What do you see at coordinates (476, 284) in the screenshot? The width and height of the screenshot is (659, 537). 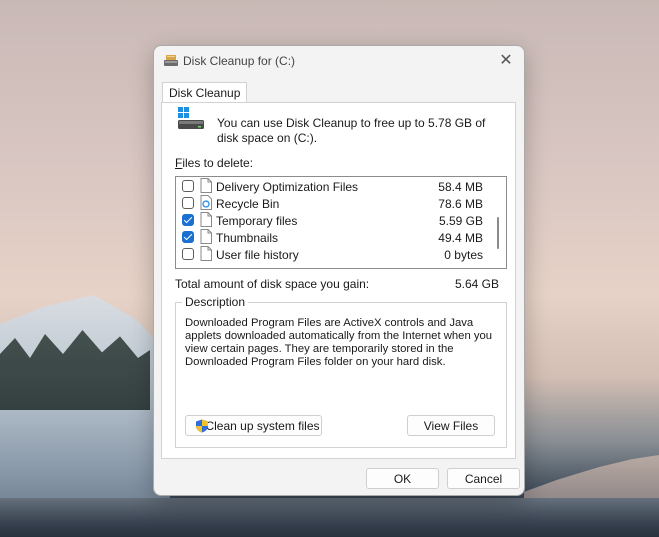 I see `total-gain-value: 5.64 GB` at bounding box center [476, 284].